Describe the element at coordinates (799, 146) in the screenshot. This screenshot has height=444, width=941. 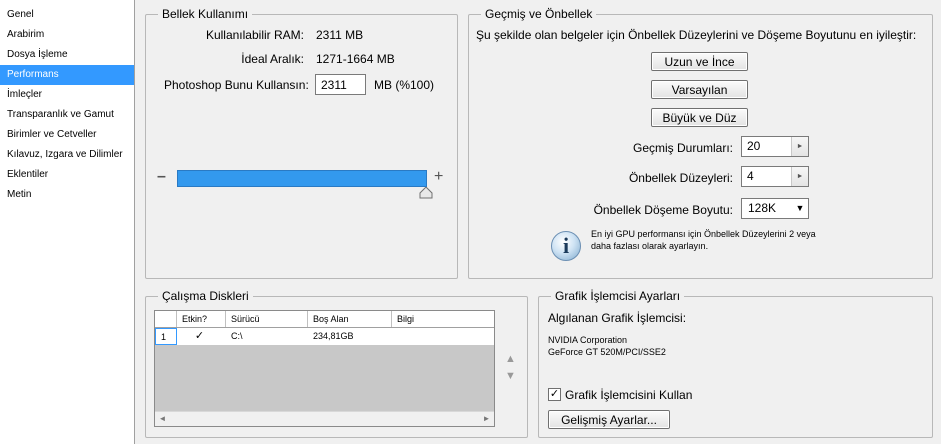
I see `history-states-arrow-icon: ►` at that location.